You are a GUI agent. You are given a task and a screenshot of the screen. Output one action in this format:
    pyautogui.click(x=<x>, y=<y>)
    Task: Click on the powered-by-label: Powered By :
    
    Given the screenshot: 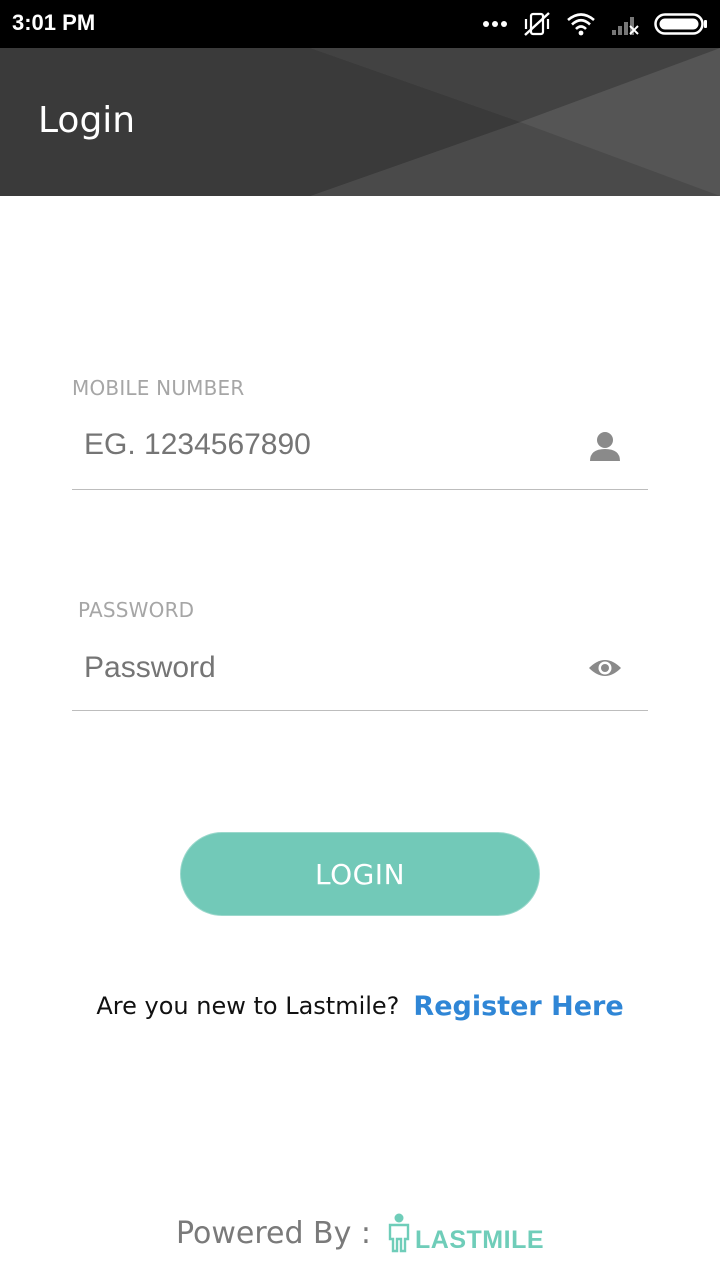 What is the action you would take?
    pyautogui.click(x=273, y=1233)
    